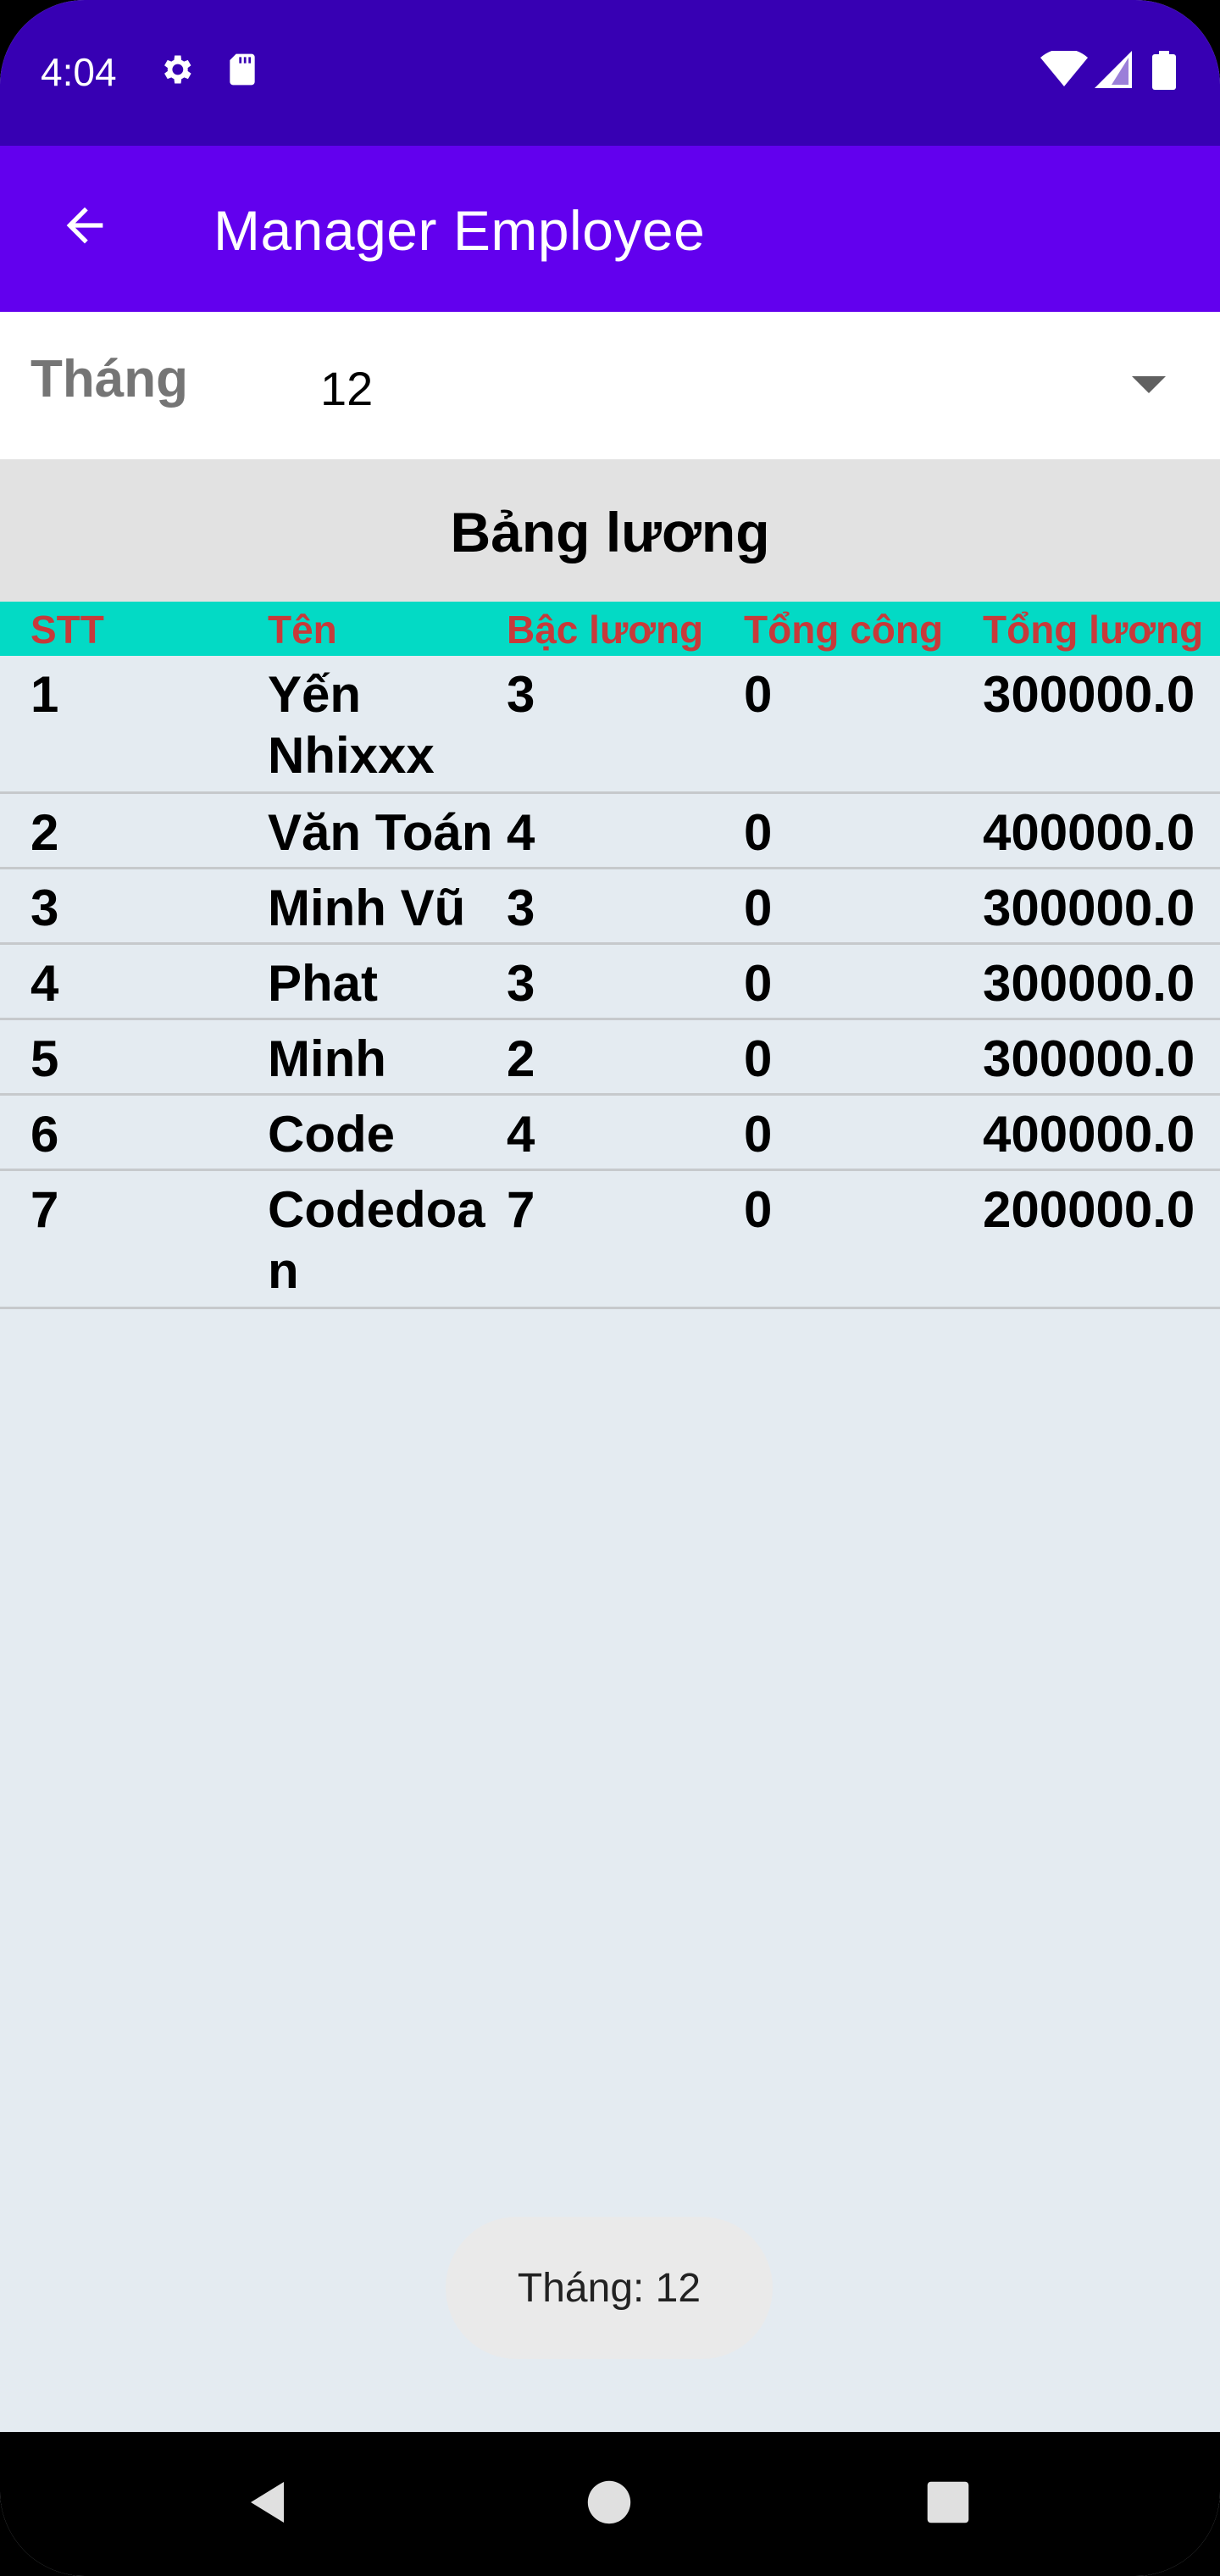 The width and height of the screenshot is (1220, 2576). Describe the element at coordinates (109, 379) in the screenshot. I see `month-label: Tháng` at that location.